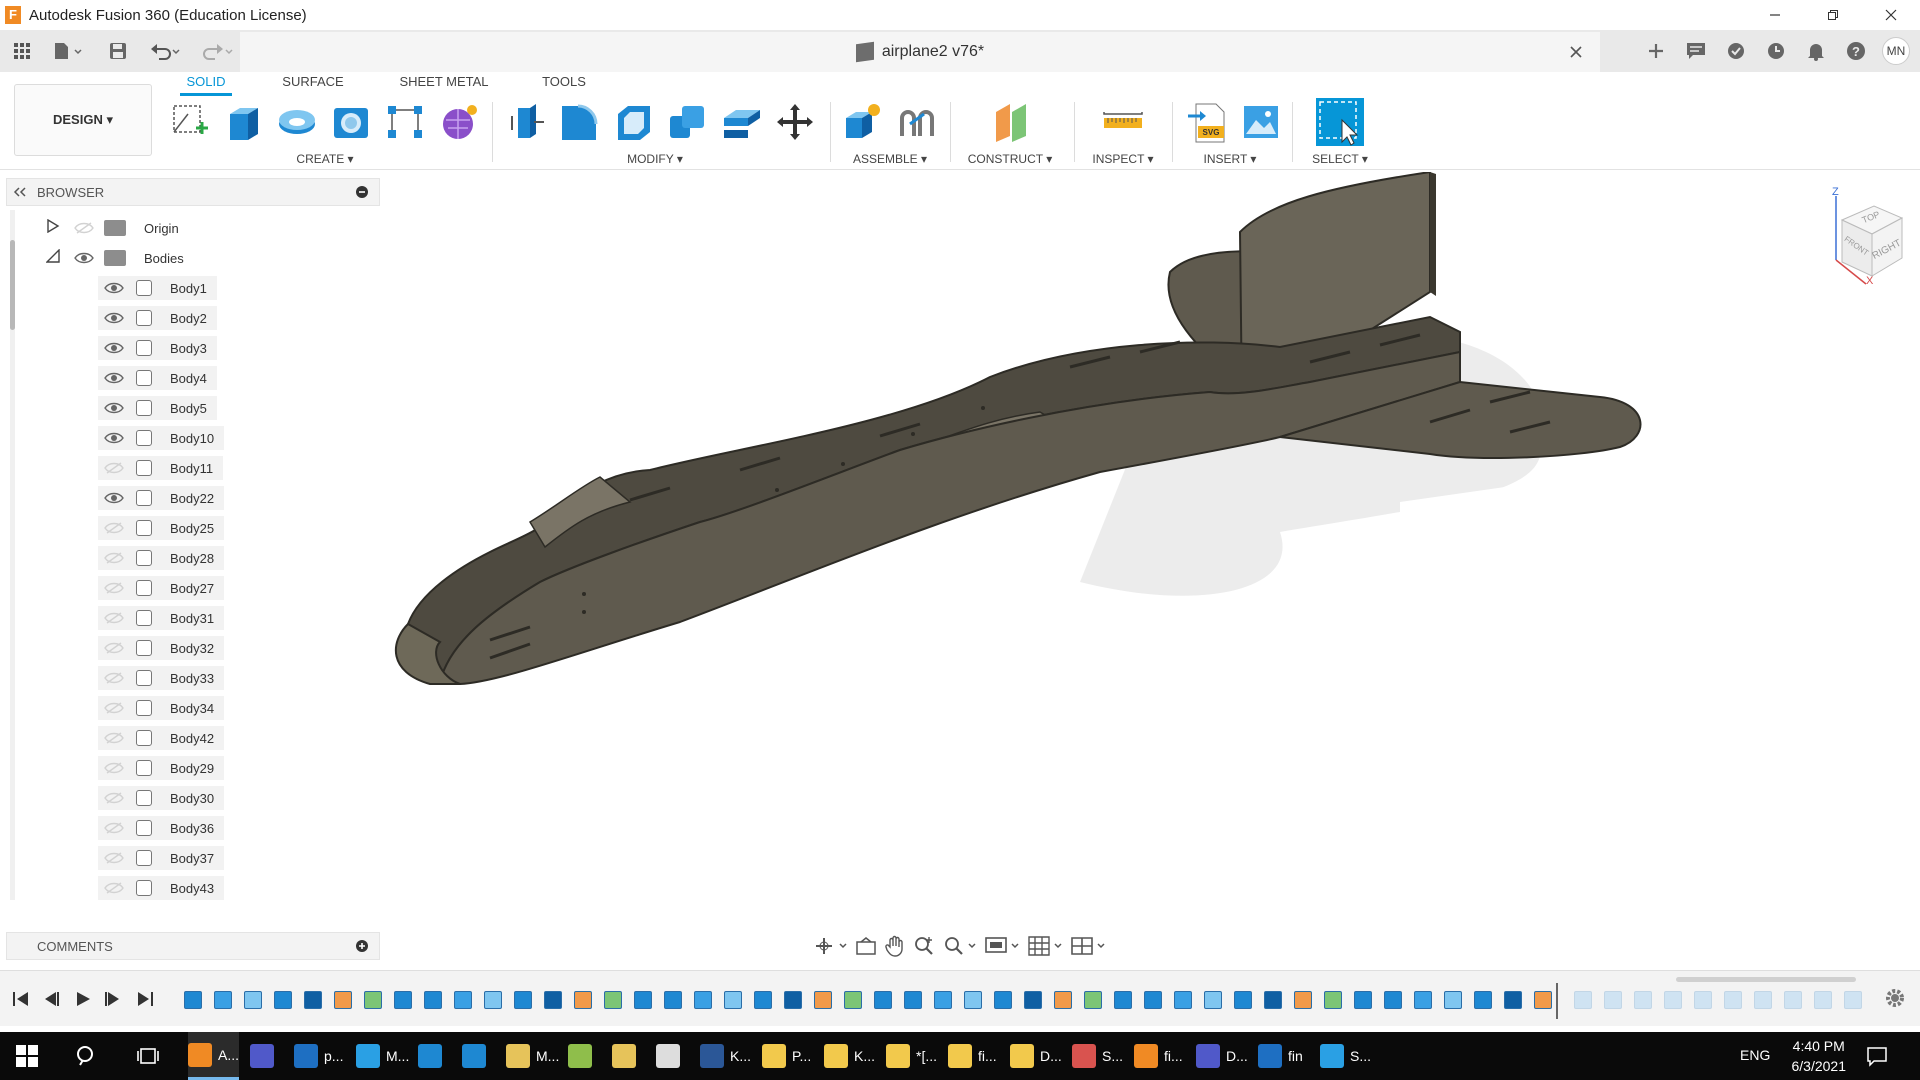 Image resolution: width=1920 pixels, height=1080 pixels. Describe the element at coordinates (1340, 122) in the screenshot. I see `select-button` at that location.